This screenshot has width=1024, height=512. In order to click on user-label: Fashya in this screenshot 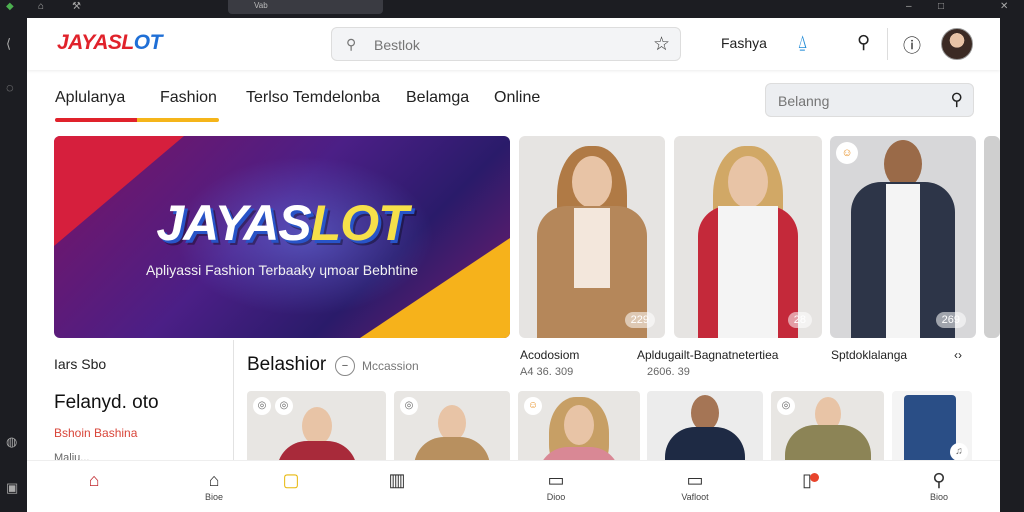, I will do `click(744, 43)`.